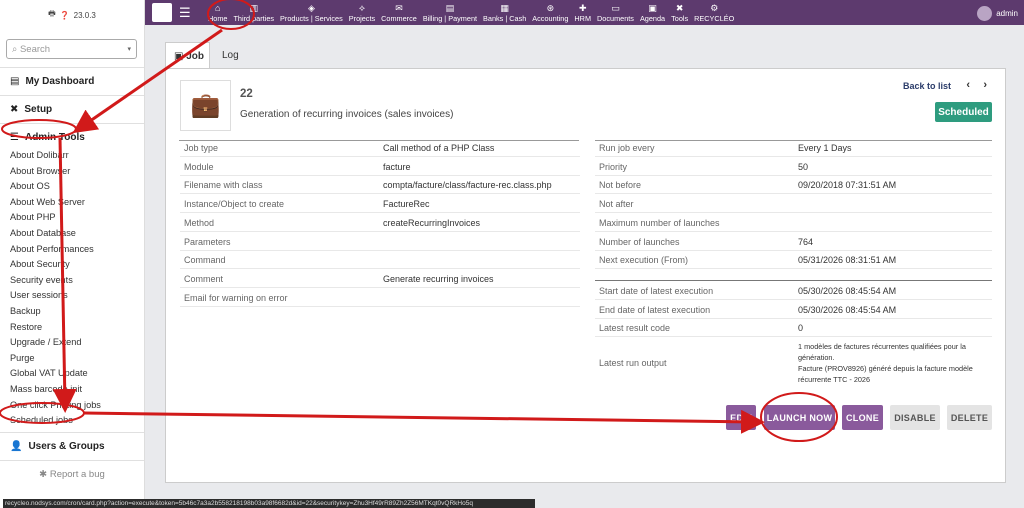 The width and height of the screenshot is (1024, 508). What do you see at coordinates (613, 166) in the screenshot?
I see `field-label: Priority` at bounding box center [613, 166].